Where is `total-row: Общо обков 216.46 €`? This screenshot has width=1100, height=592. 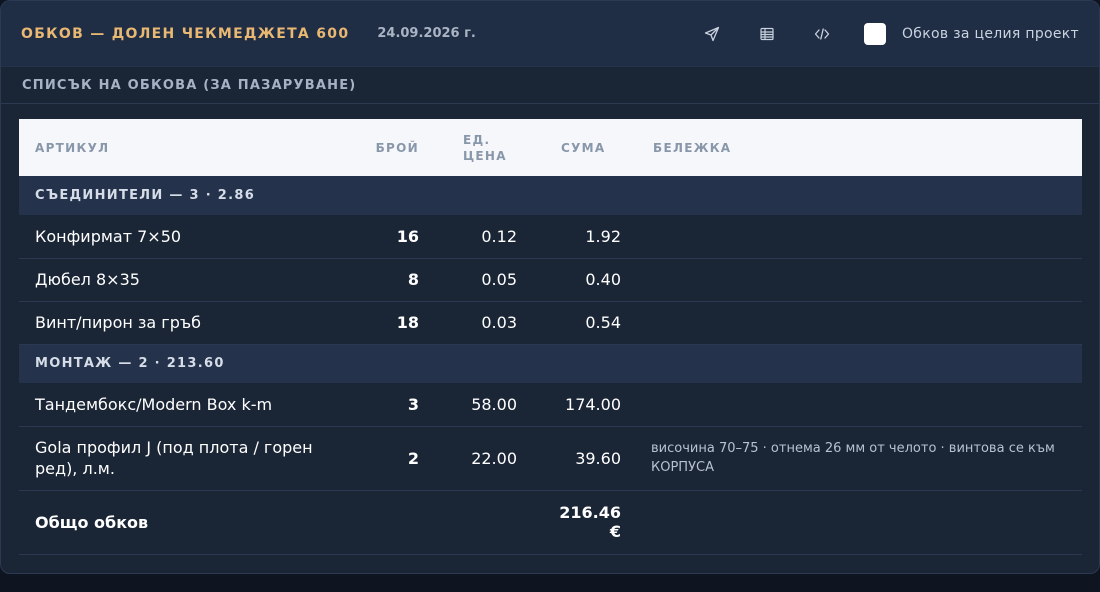
total-row: Общо обков 216.46 € is located at coordinates (550, 522).